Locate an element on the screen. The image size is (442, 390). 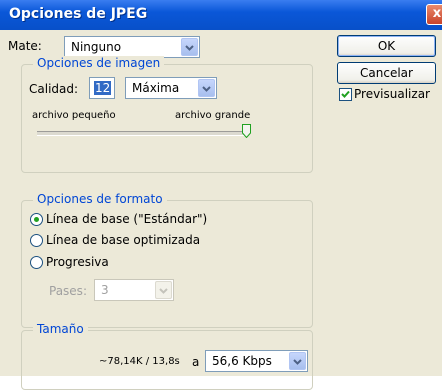
speed-value: 56,6 Kbps is located at coordinates (242, 361).